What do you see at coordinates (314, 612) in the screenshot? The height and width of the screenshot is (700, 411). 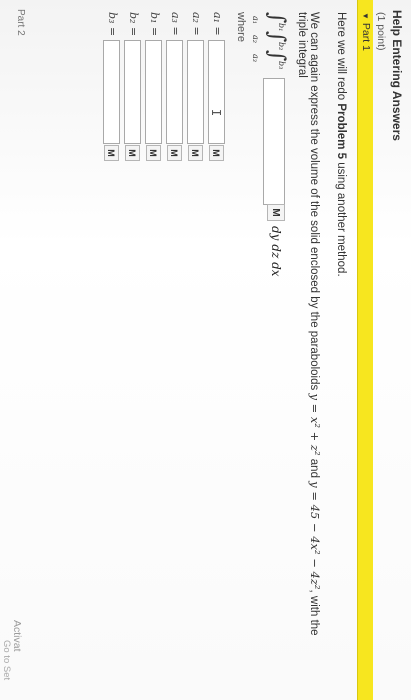 I see `statement-end: , with the` at bounding box center [314, 612].